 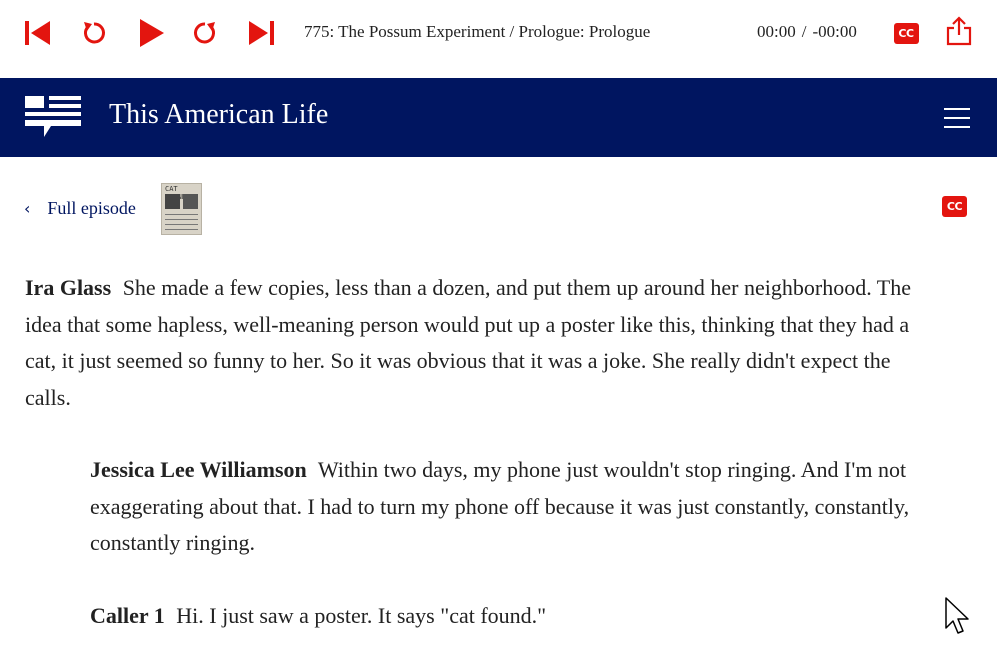 I want to click on site-header: This American Life, so click(x=498, y=117).